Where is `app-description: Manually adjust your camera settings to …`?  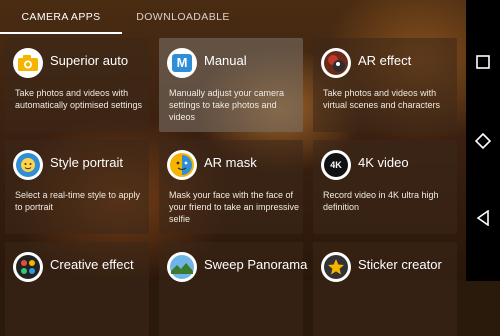
app-description: Manually adjust your camera settings to … is located at coordinates (227, 105).